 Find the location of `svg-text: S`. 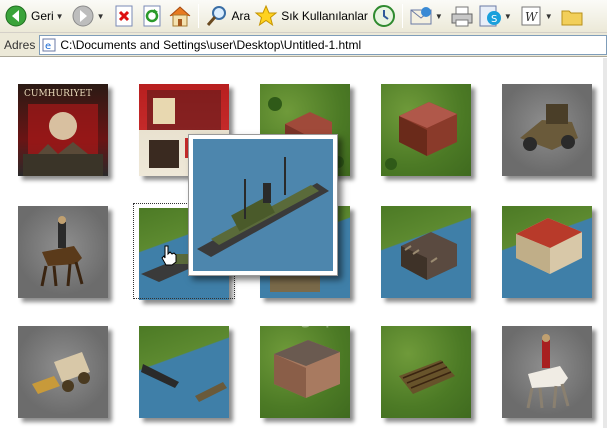

svg-text: S is located at coordinates (494, 19).